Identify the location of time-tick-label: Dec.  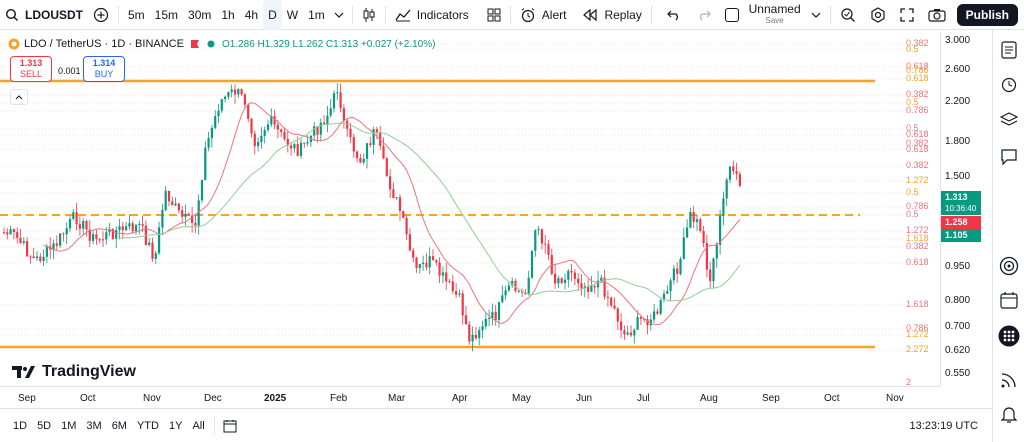
(213, 398).